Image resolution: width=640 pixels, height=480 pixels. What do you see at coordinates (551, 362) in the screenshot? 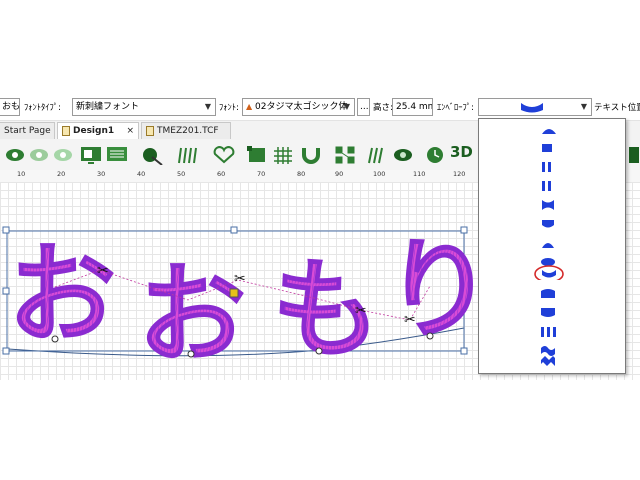
I see `envelope-option-zigzag` at bounding box center [551, 362].